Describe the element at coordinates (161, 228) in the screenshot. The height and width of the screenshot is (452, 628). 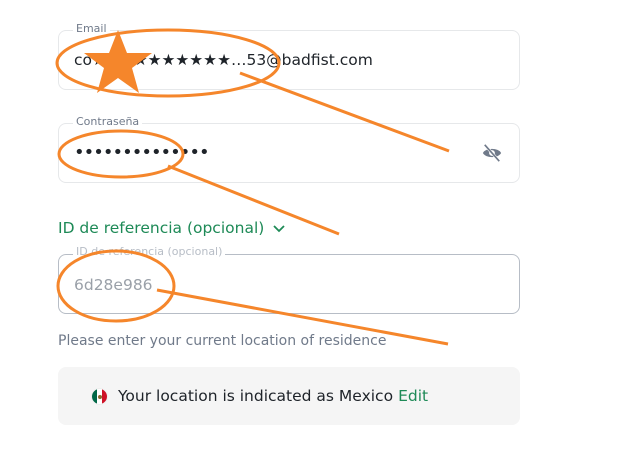
I see `referral-toggle-label: ID de referencia (opcional)` at that location.